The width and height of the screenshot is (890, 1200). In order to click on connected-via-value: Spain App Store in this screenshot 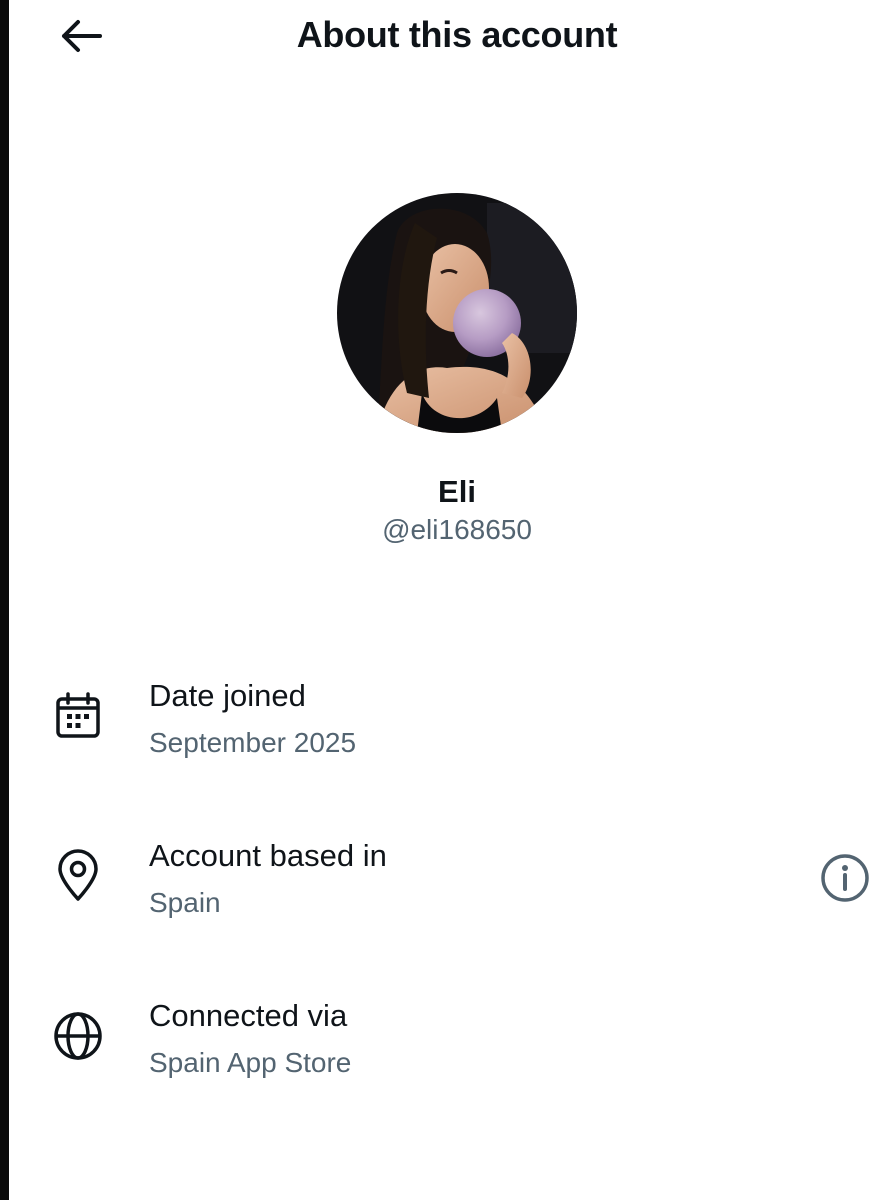, I will do `click(250, 1062)`.